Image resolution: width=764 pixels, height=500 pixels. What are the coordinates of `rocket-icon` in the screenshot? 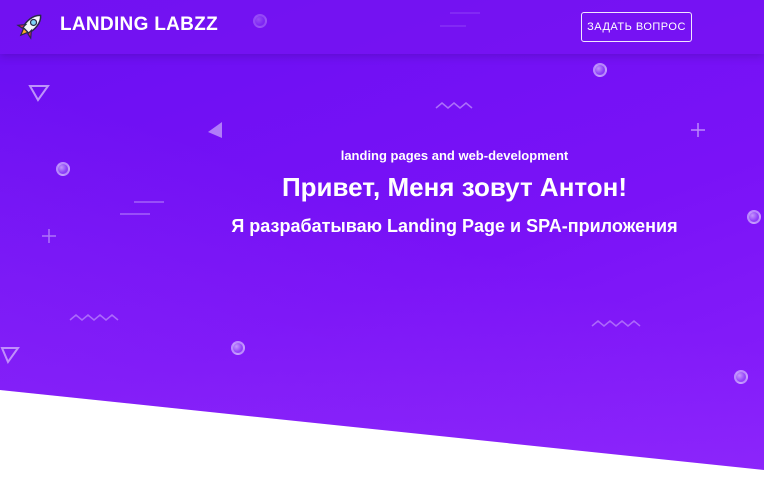 It's located at (30, 26).